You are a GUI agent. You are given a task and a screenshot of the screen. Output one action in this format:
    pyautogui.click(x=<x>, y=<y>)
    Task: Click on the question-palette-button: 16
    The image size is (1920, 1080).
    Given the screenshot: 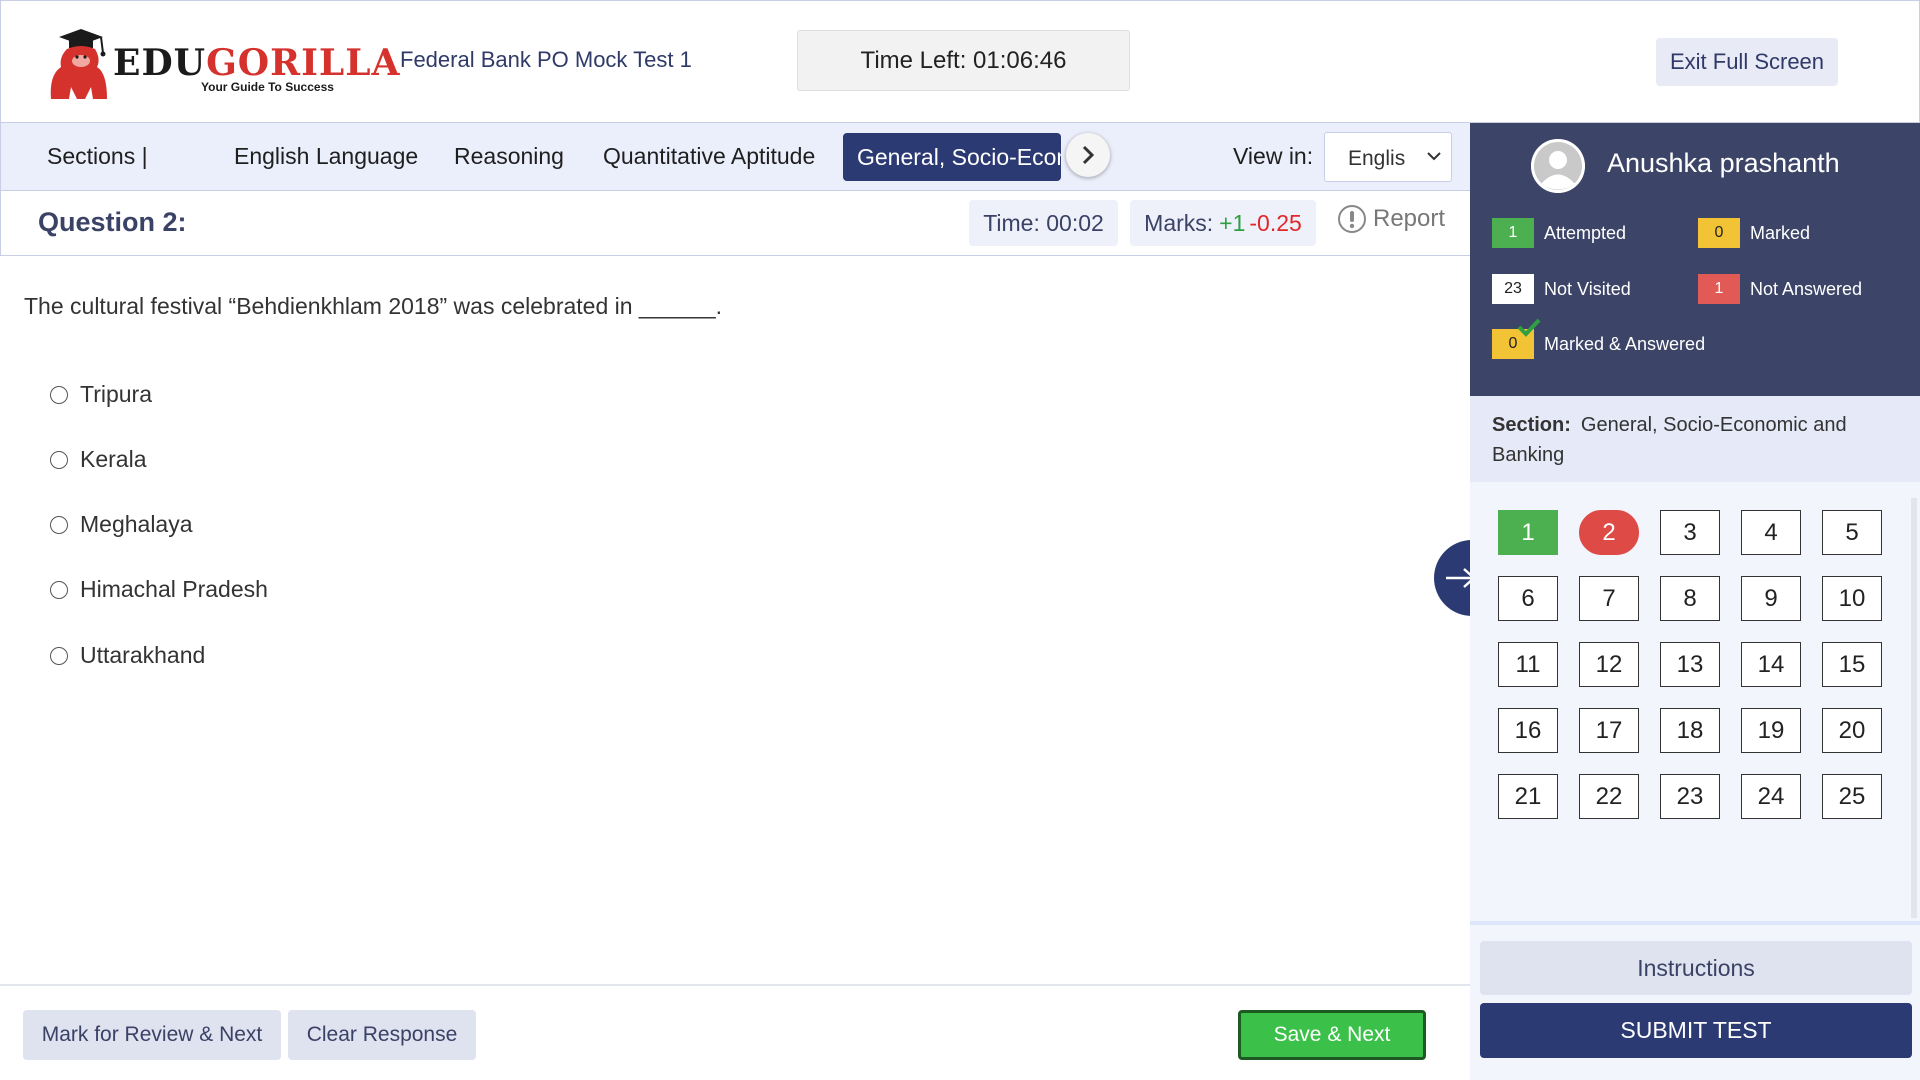 What is the action you would take?
    pyautogui.click(x=1528, y=730)
    